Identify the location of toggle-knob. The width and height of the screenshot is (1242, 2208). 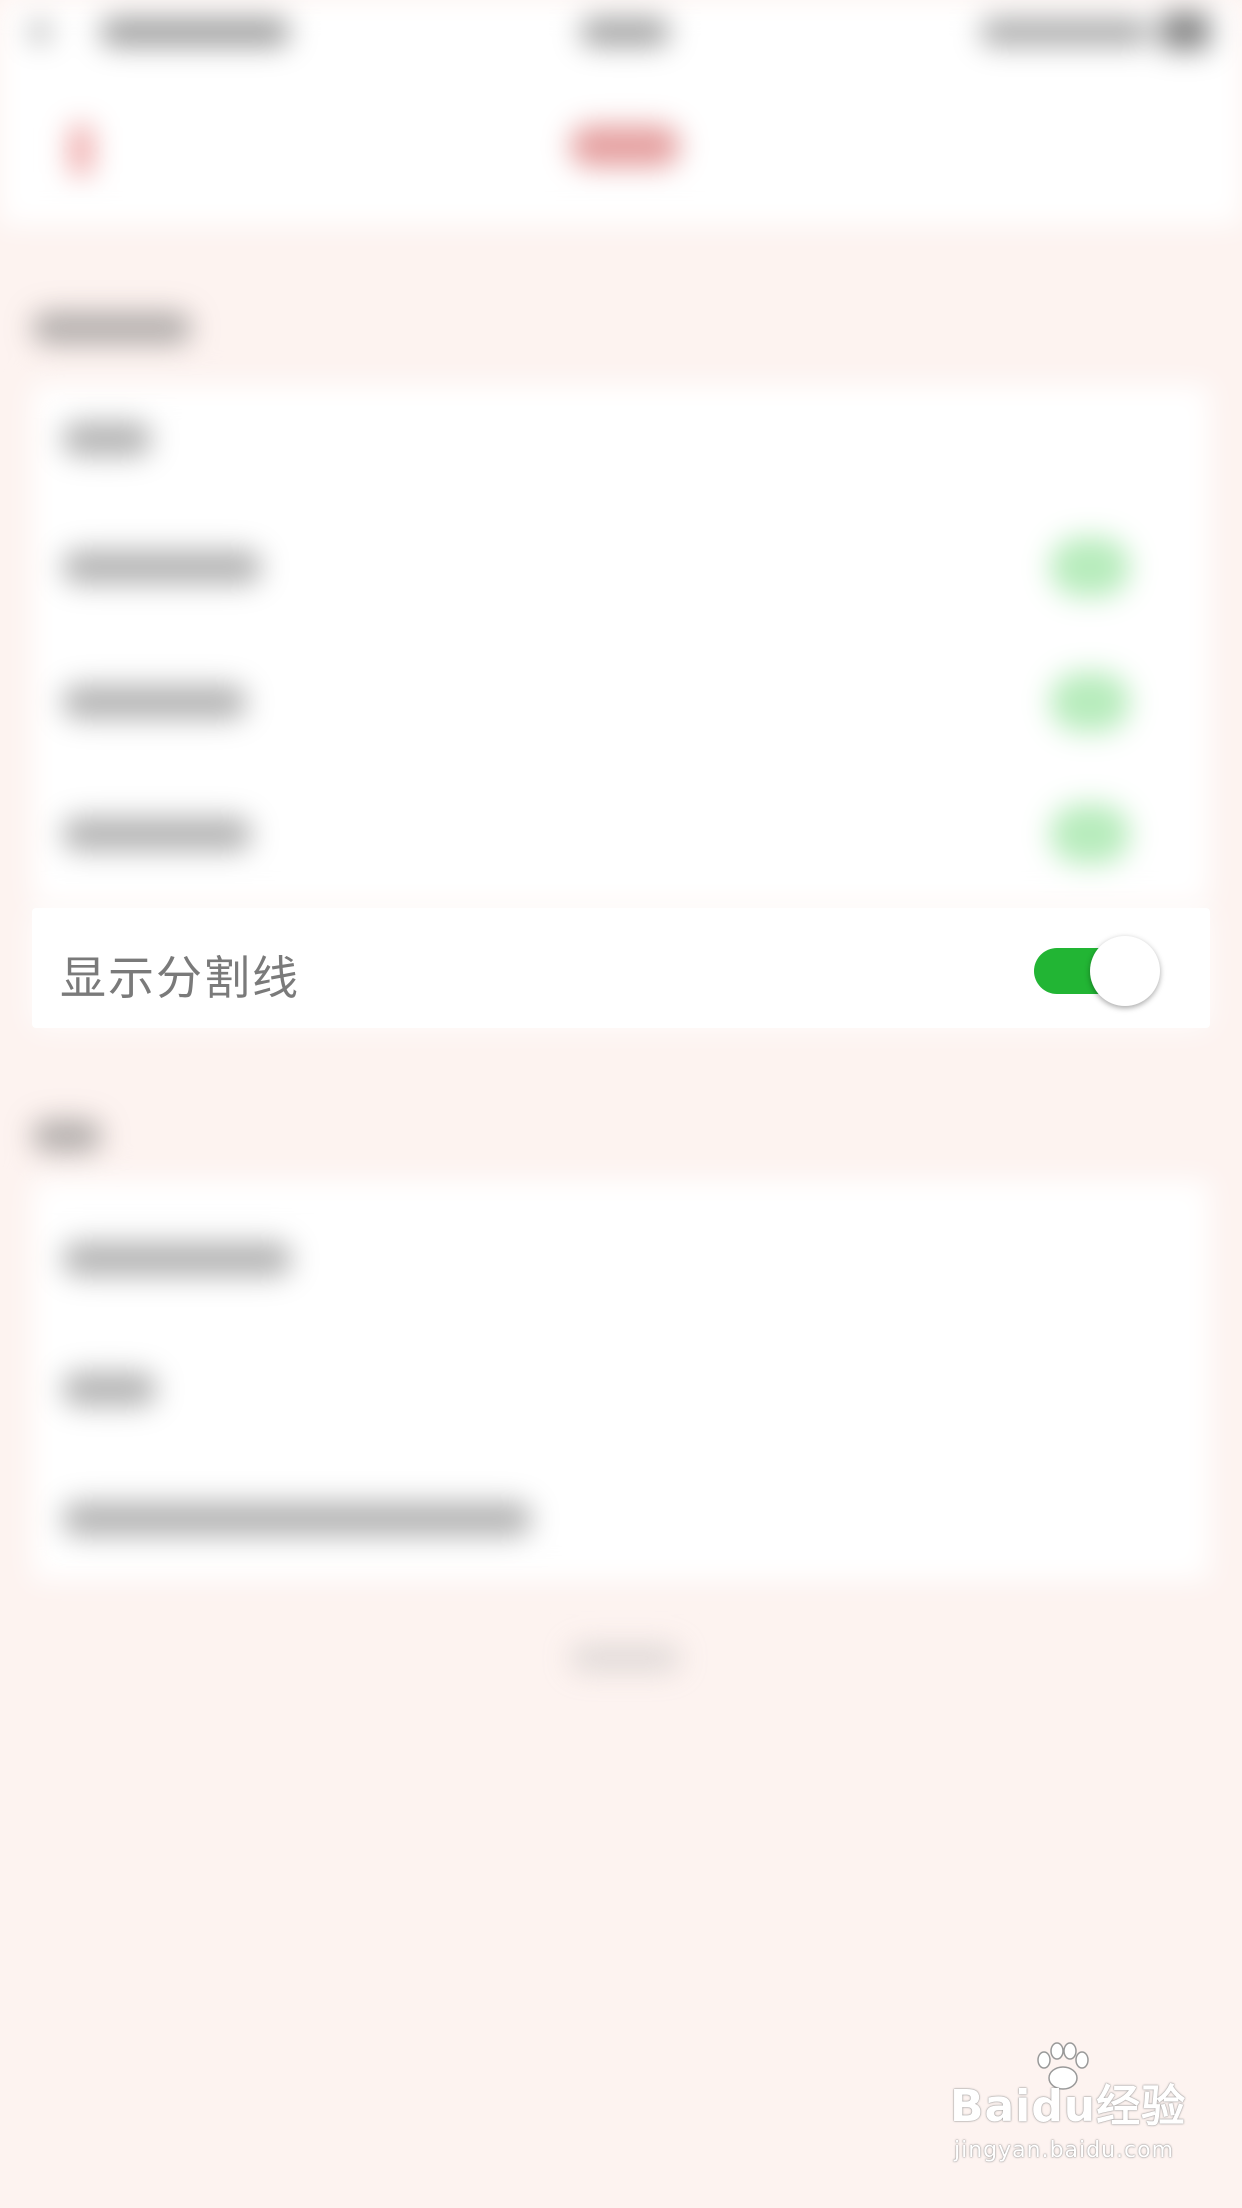
(1125, 971).